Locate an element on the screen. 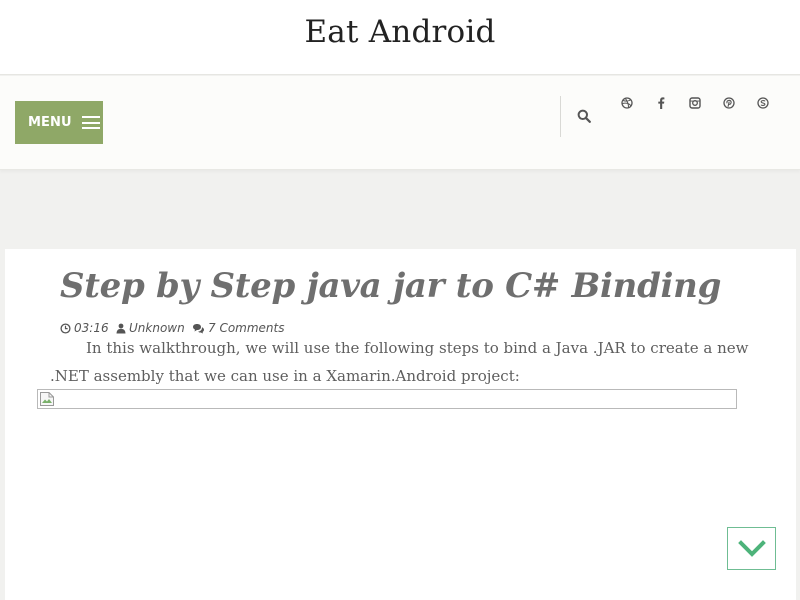 The image size is (800, 600). broken-image-icon is located at coordinates (47, 399).